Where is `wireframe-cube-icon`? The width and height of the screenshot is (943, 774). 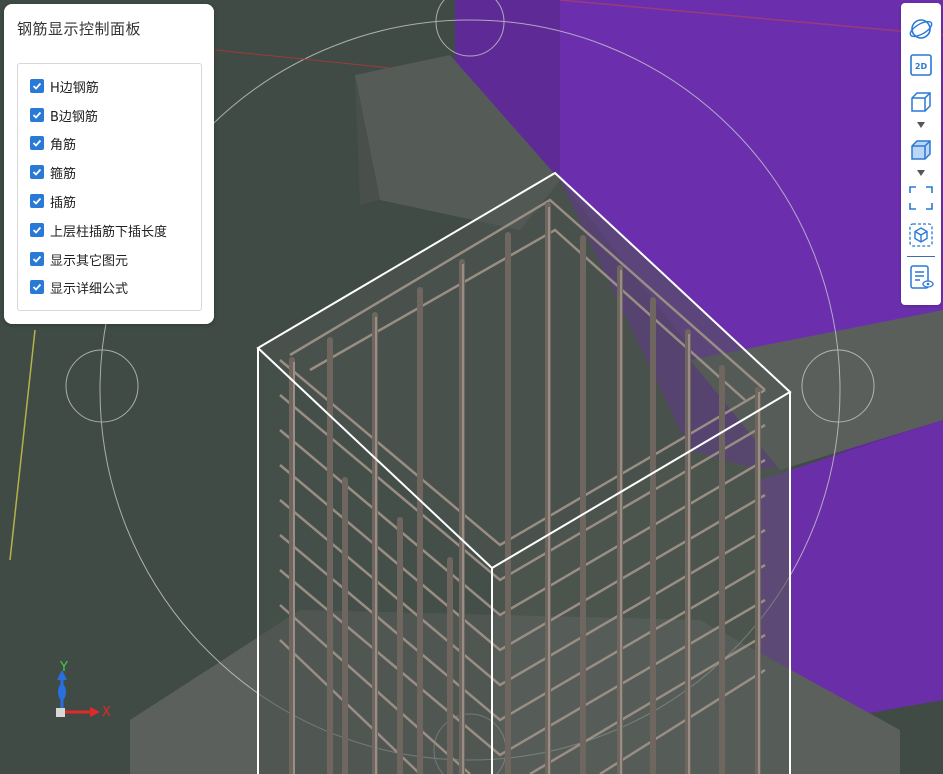
wireframe-cube-icon is located at coordinates (921, 102).